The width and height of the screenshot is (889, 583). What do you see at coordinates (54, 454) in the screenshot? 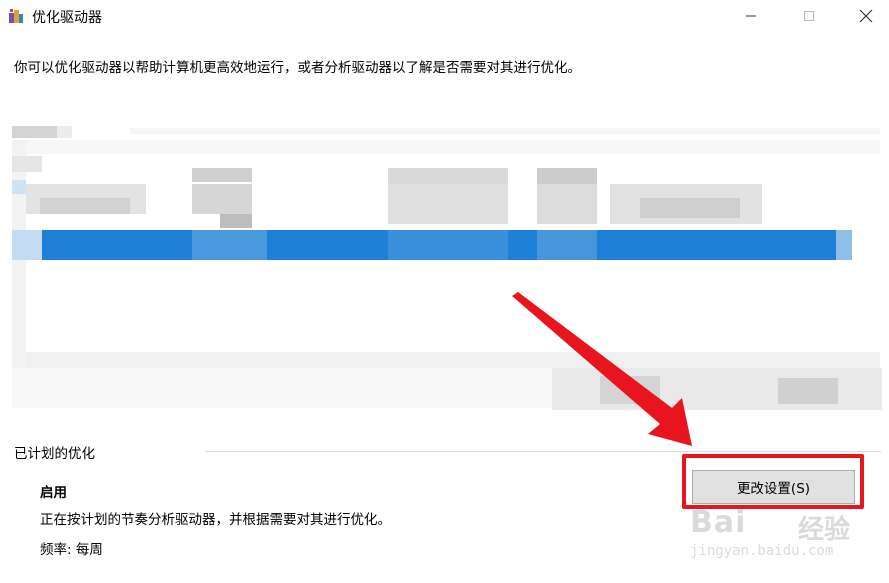
I see `scheduled-optimization-title: 已计划的优化` at bounding box center [54, 454].